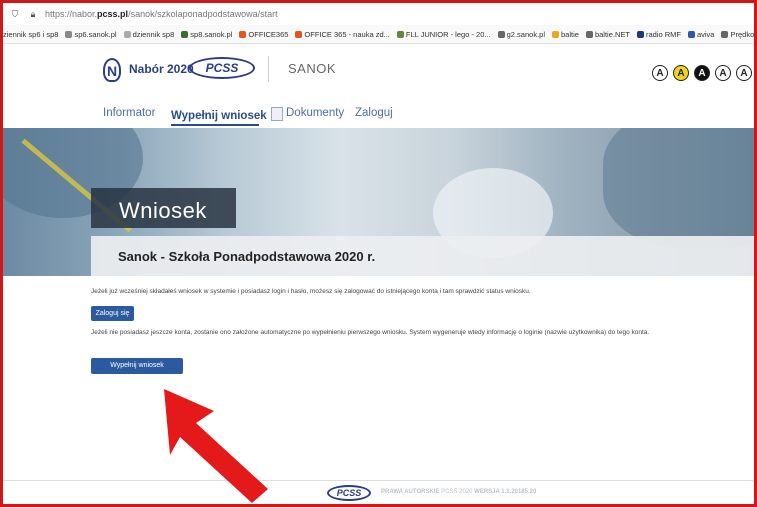 The height and width of the screenshot is (507, 757). What do you see at coordinates (219, 116) in the screenshot?
I see `nav-fill-application-label: Wypełnij wniosek` at bounding box center [219, 116].